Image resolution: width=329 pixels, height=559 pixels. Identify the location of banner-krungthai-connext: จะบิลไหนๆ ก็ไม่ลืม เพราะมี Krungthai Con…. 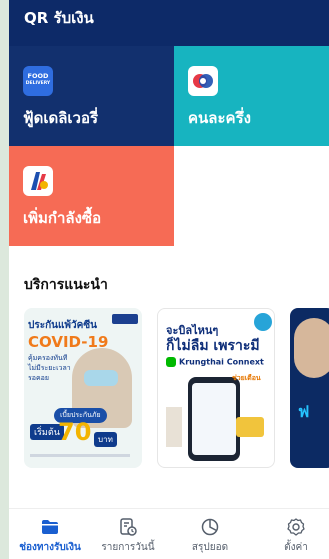
(216, 388).